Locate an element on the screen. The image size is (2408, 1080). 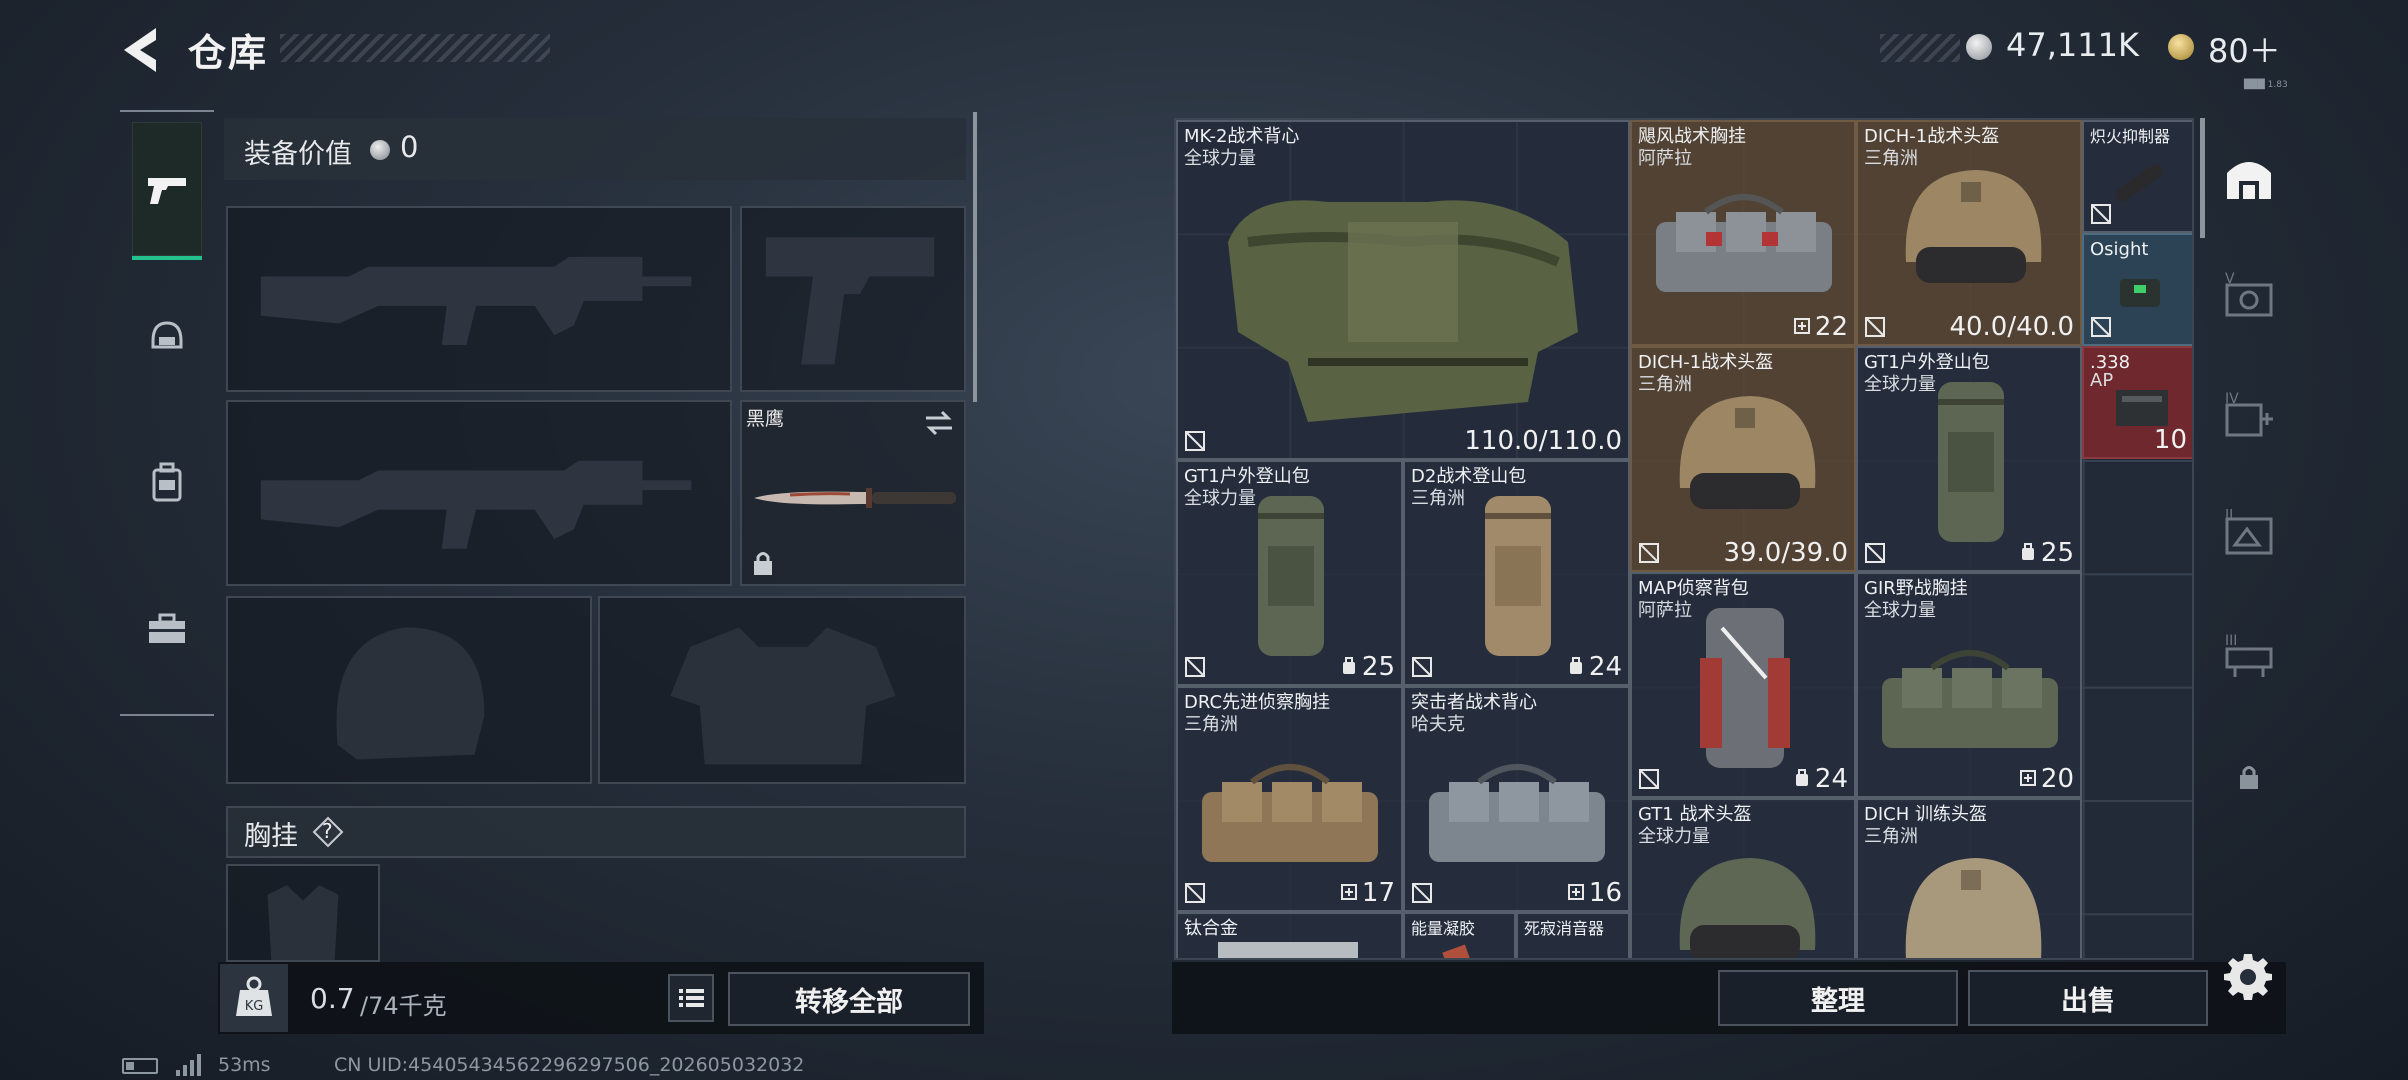
category-all is located at coordinates (2249, 179).